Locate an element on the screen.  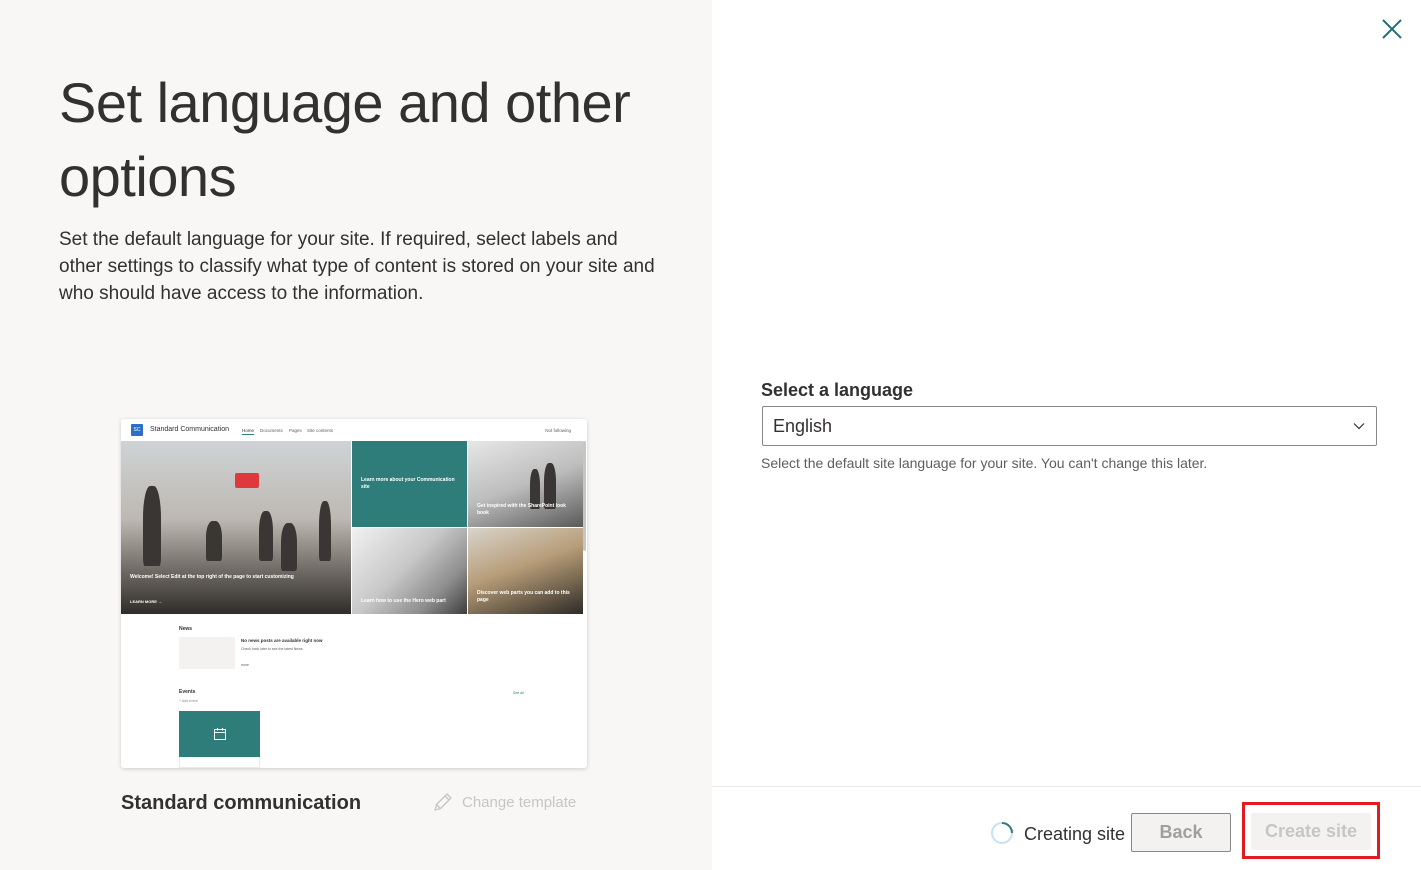
close-button is located at coordinates (1392, 29).